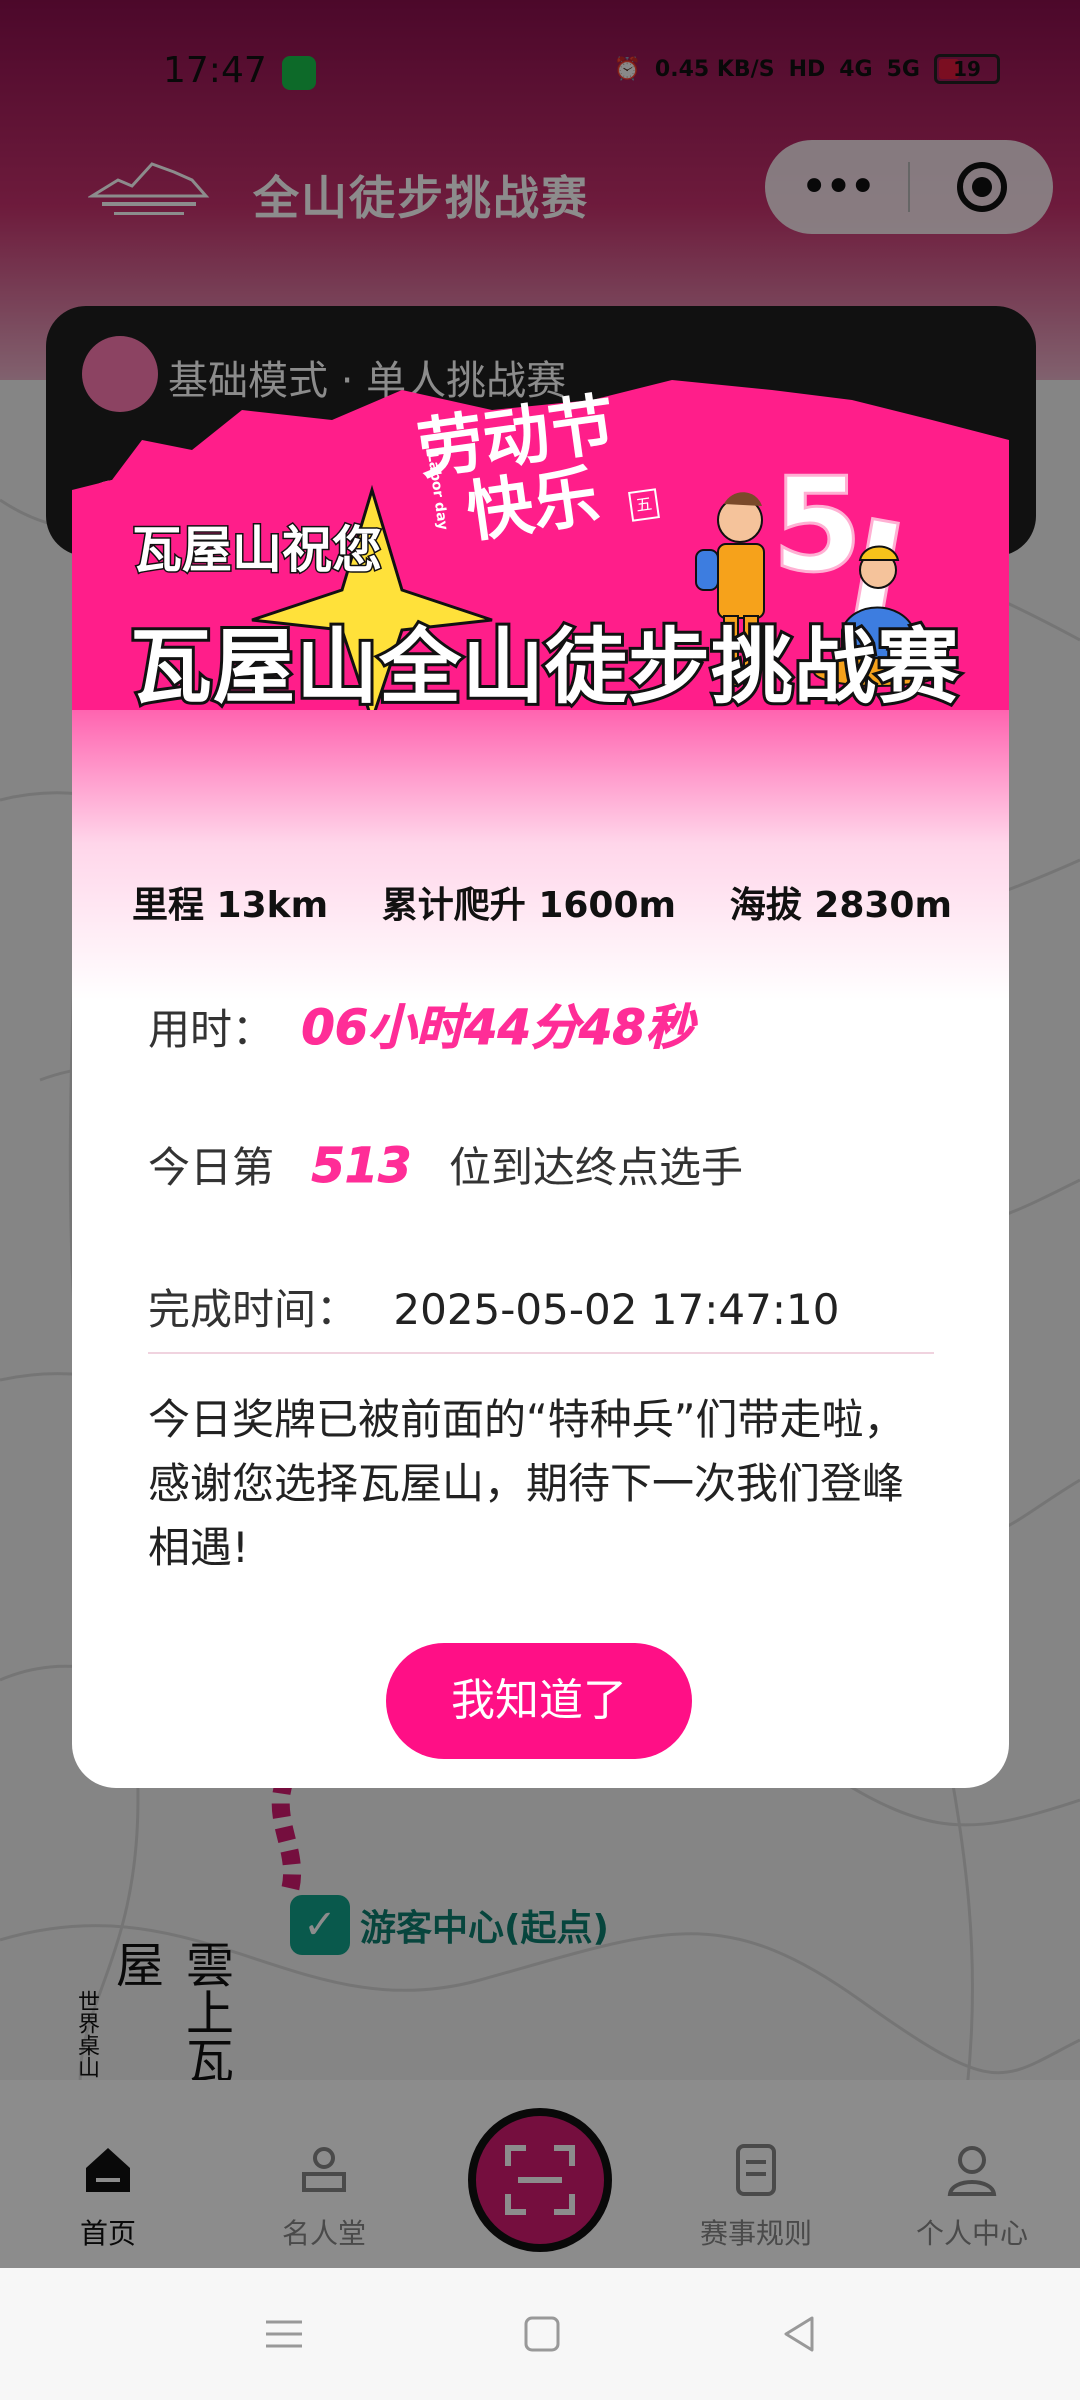  I want to click on home-nav-icon, so click(542, 2334).